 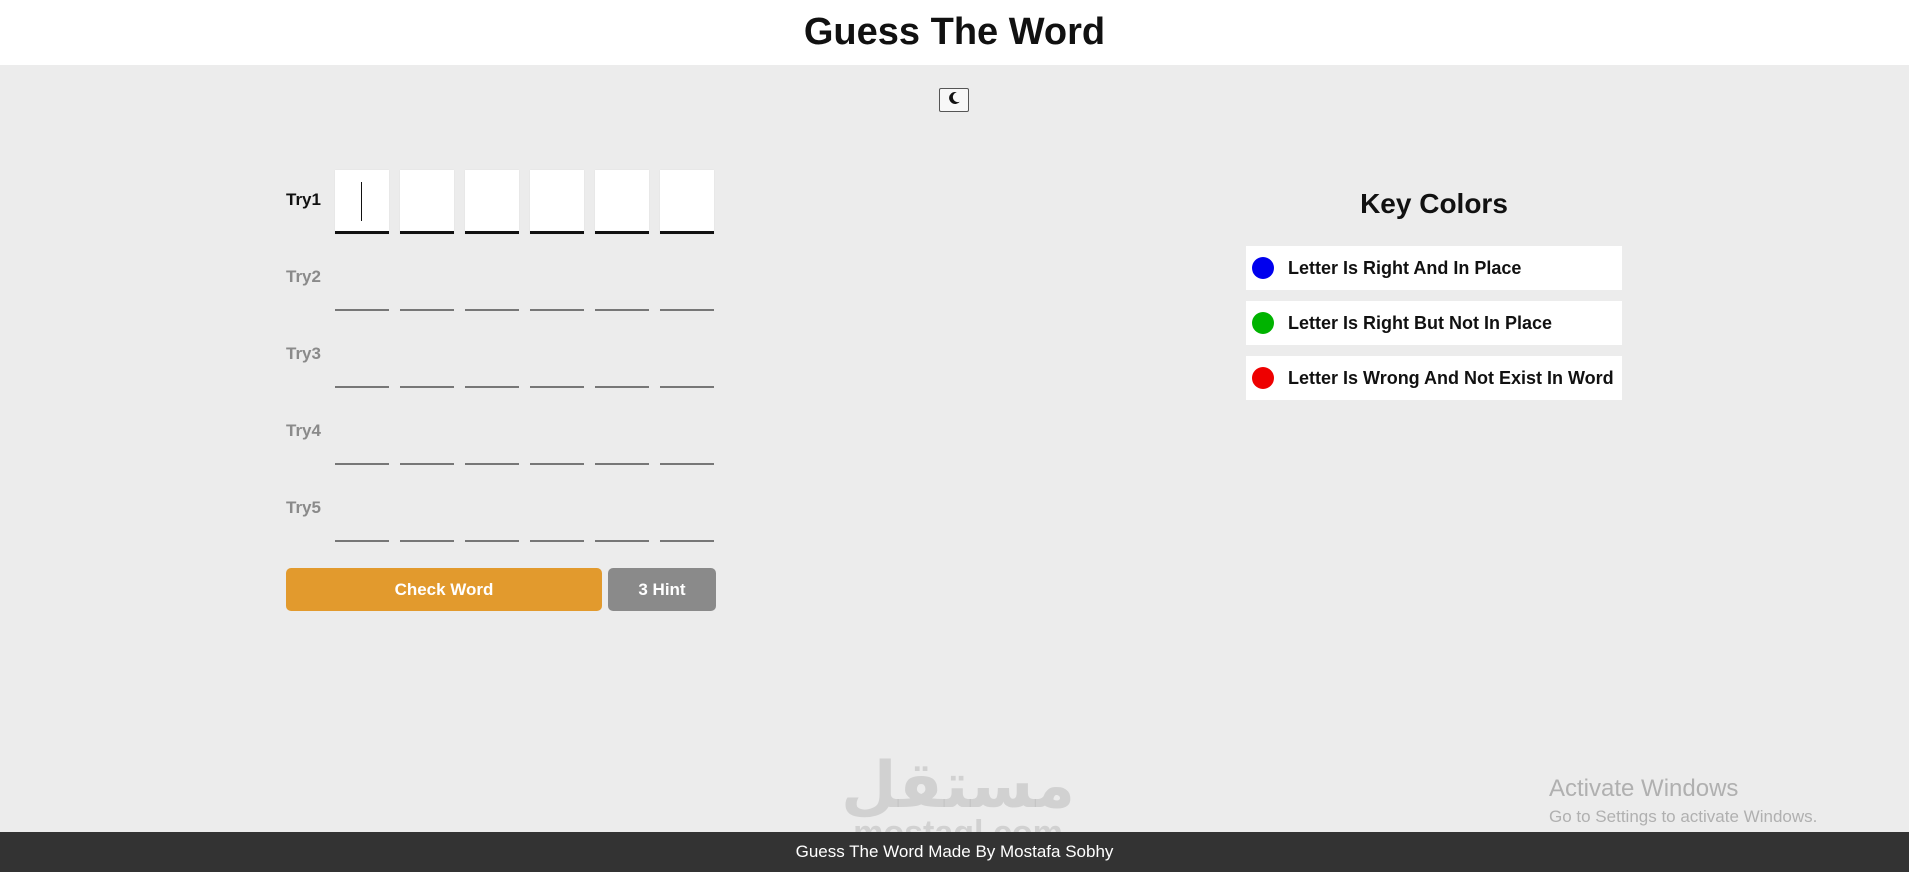 I want to click on try-label: Try2, so click(x=303, y=276).